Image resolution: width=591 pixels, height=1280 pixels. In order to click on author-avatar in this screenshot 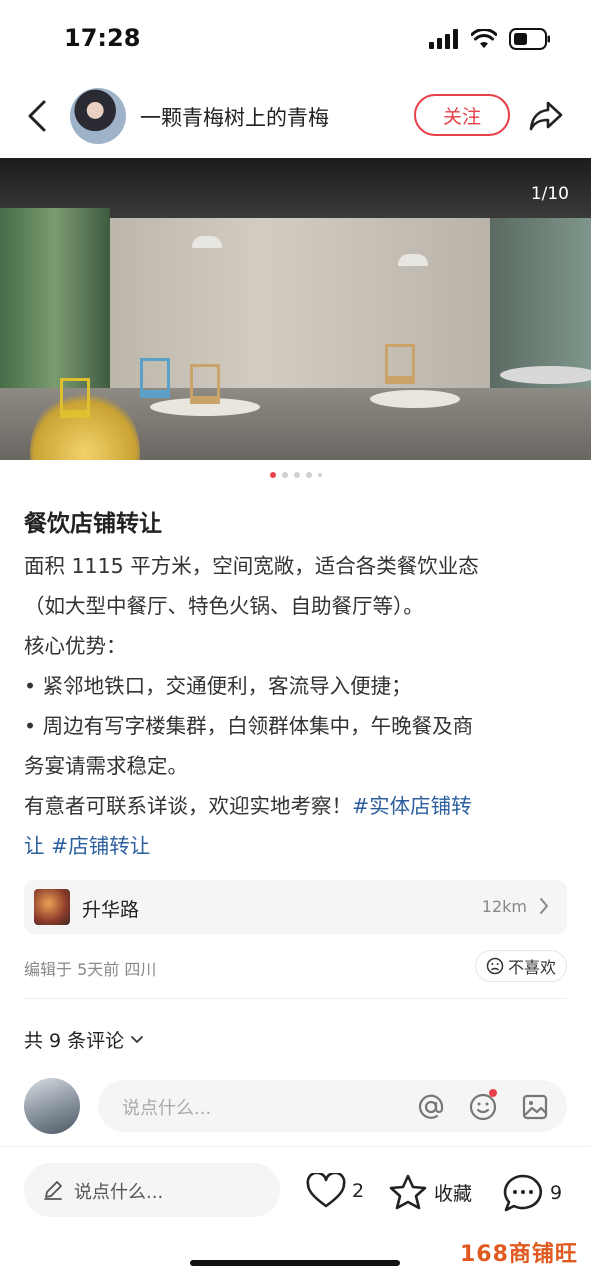, I will do `click(98, 116)`.